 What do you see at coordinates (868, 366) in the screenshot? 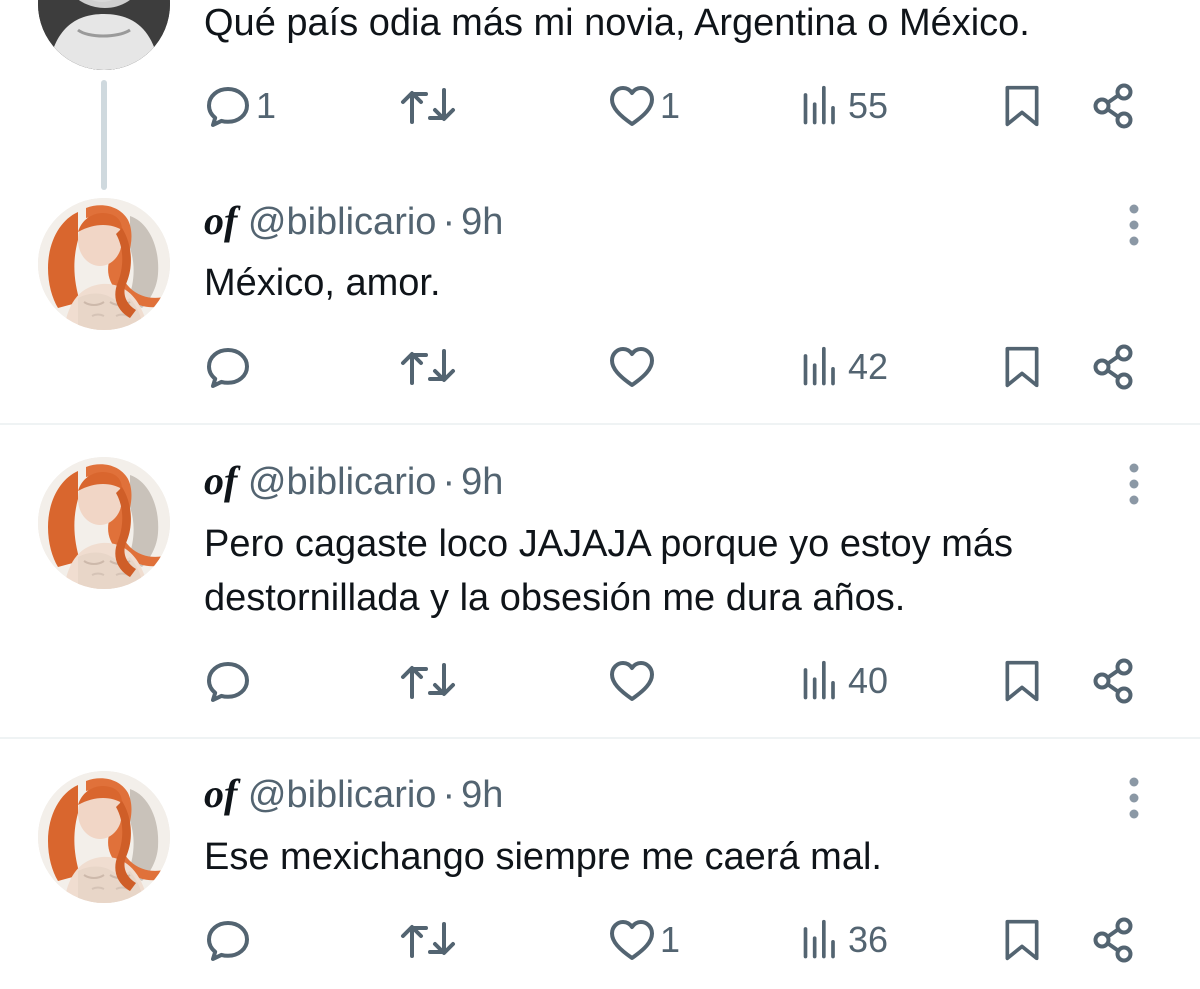
I see `view-count: 42` at bounding box center [868, 366].